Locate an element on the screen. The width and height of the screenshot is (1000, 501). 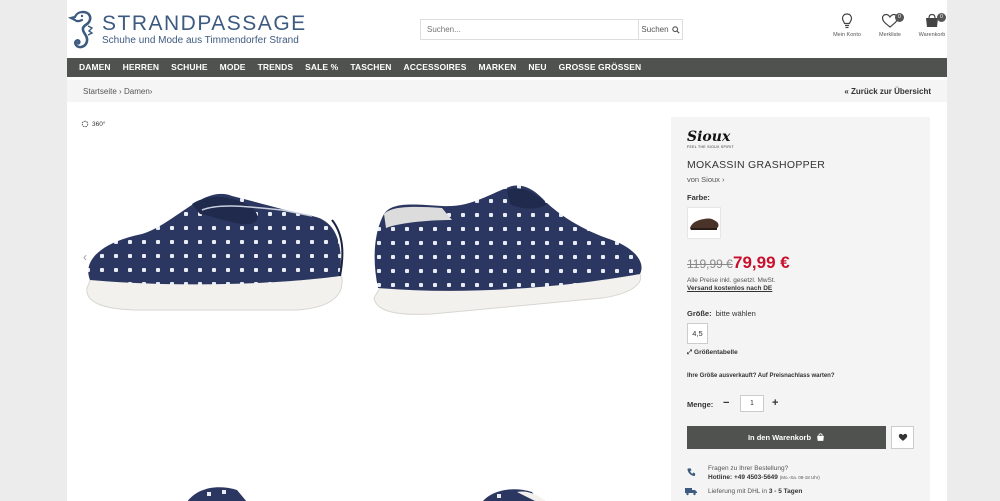
size-option-4-5: 4,5 is located at coordinates (697, 333).